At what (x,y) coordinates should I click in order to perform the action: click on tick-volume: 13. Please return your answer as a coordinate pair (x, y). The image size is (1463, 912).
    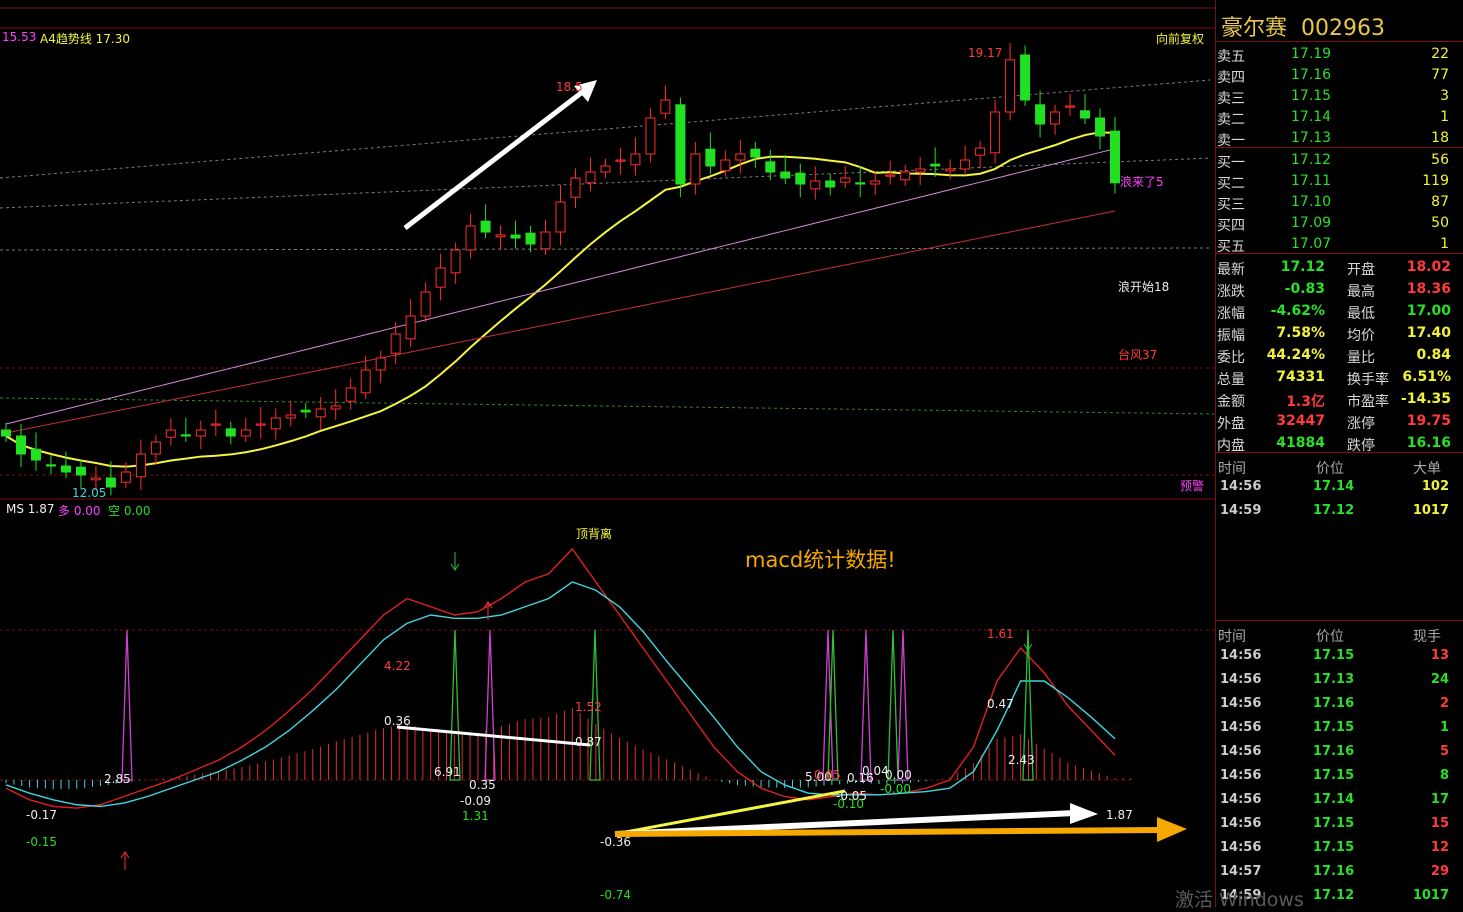
    Looking at the image, I should click on (1439, 655).